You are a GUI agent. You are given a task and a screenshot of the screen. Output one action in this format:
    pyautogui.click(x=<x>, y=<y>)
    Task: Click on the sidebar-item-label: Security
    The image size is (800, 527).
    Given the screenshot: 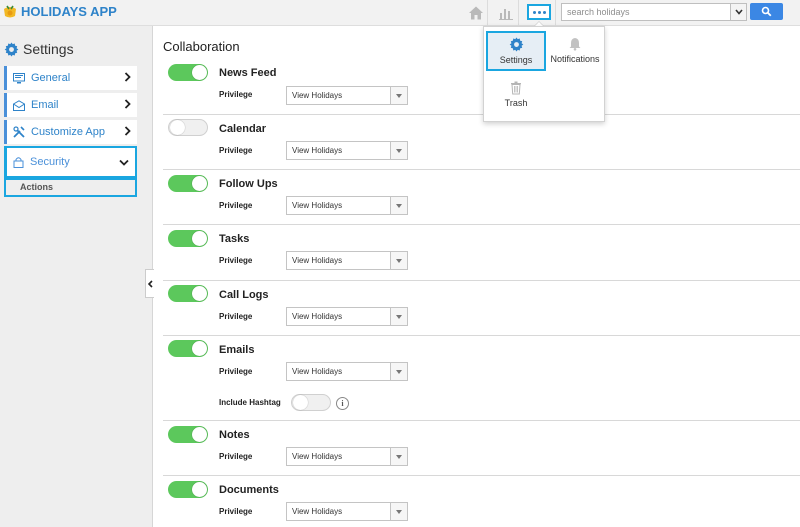 What is the action you would take?
    pyautogui.click(x=50, y=162)
    